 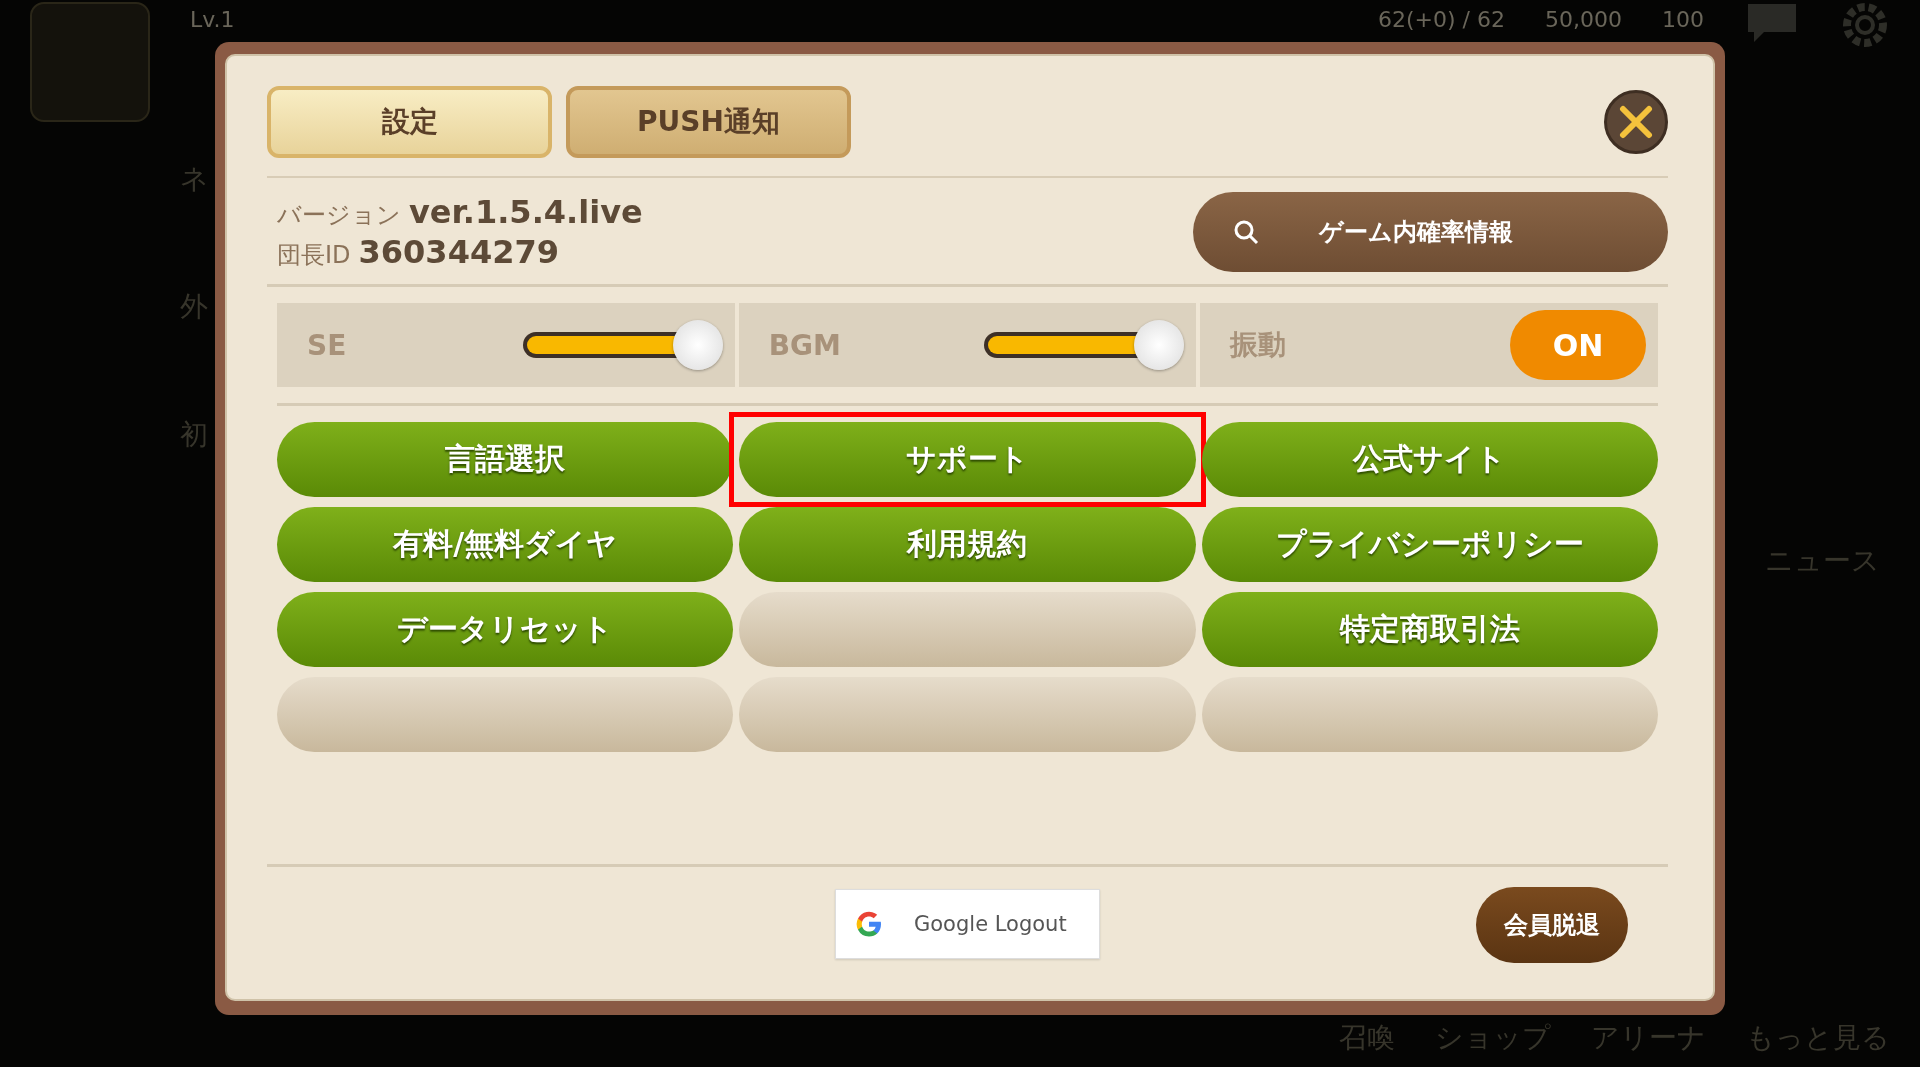 What do you see at coordinates (526, 212) in the screenshot?
I see `version-value: ver.1.5.4.live` at bounding box center [526, 212].